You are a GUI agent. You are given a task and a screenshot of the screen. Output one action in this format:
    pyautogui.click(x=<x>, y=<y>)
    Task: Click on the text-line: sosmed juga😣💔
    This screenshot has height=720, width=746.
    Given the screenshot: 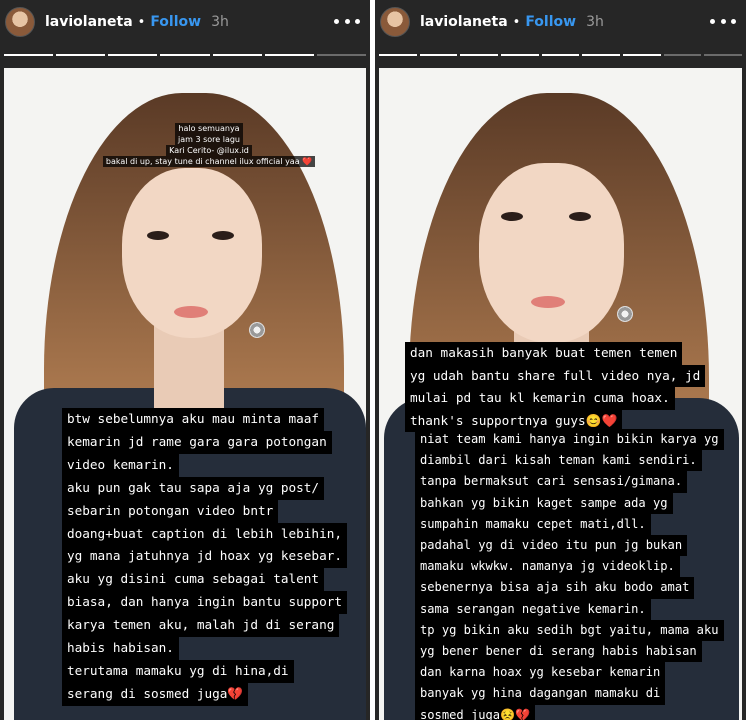 What is the action you would take?
    pyautogui.click(x=475, y=712)
    